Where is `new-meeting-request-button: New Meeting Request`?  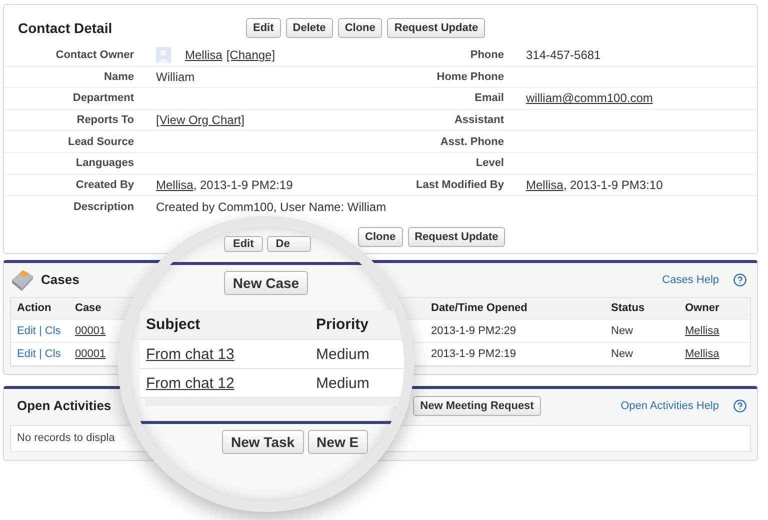 new-meeting-request-button: New Meeting Request is located at coordinates (477, 406).